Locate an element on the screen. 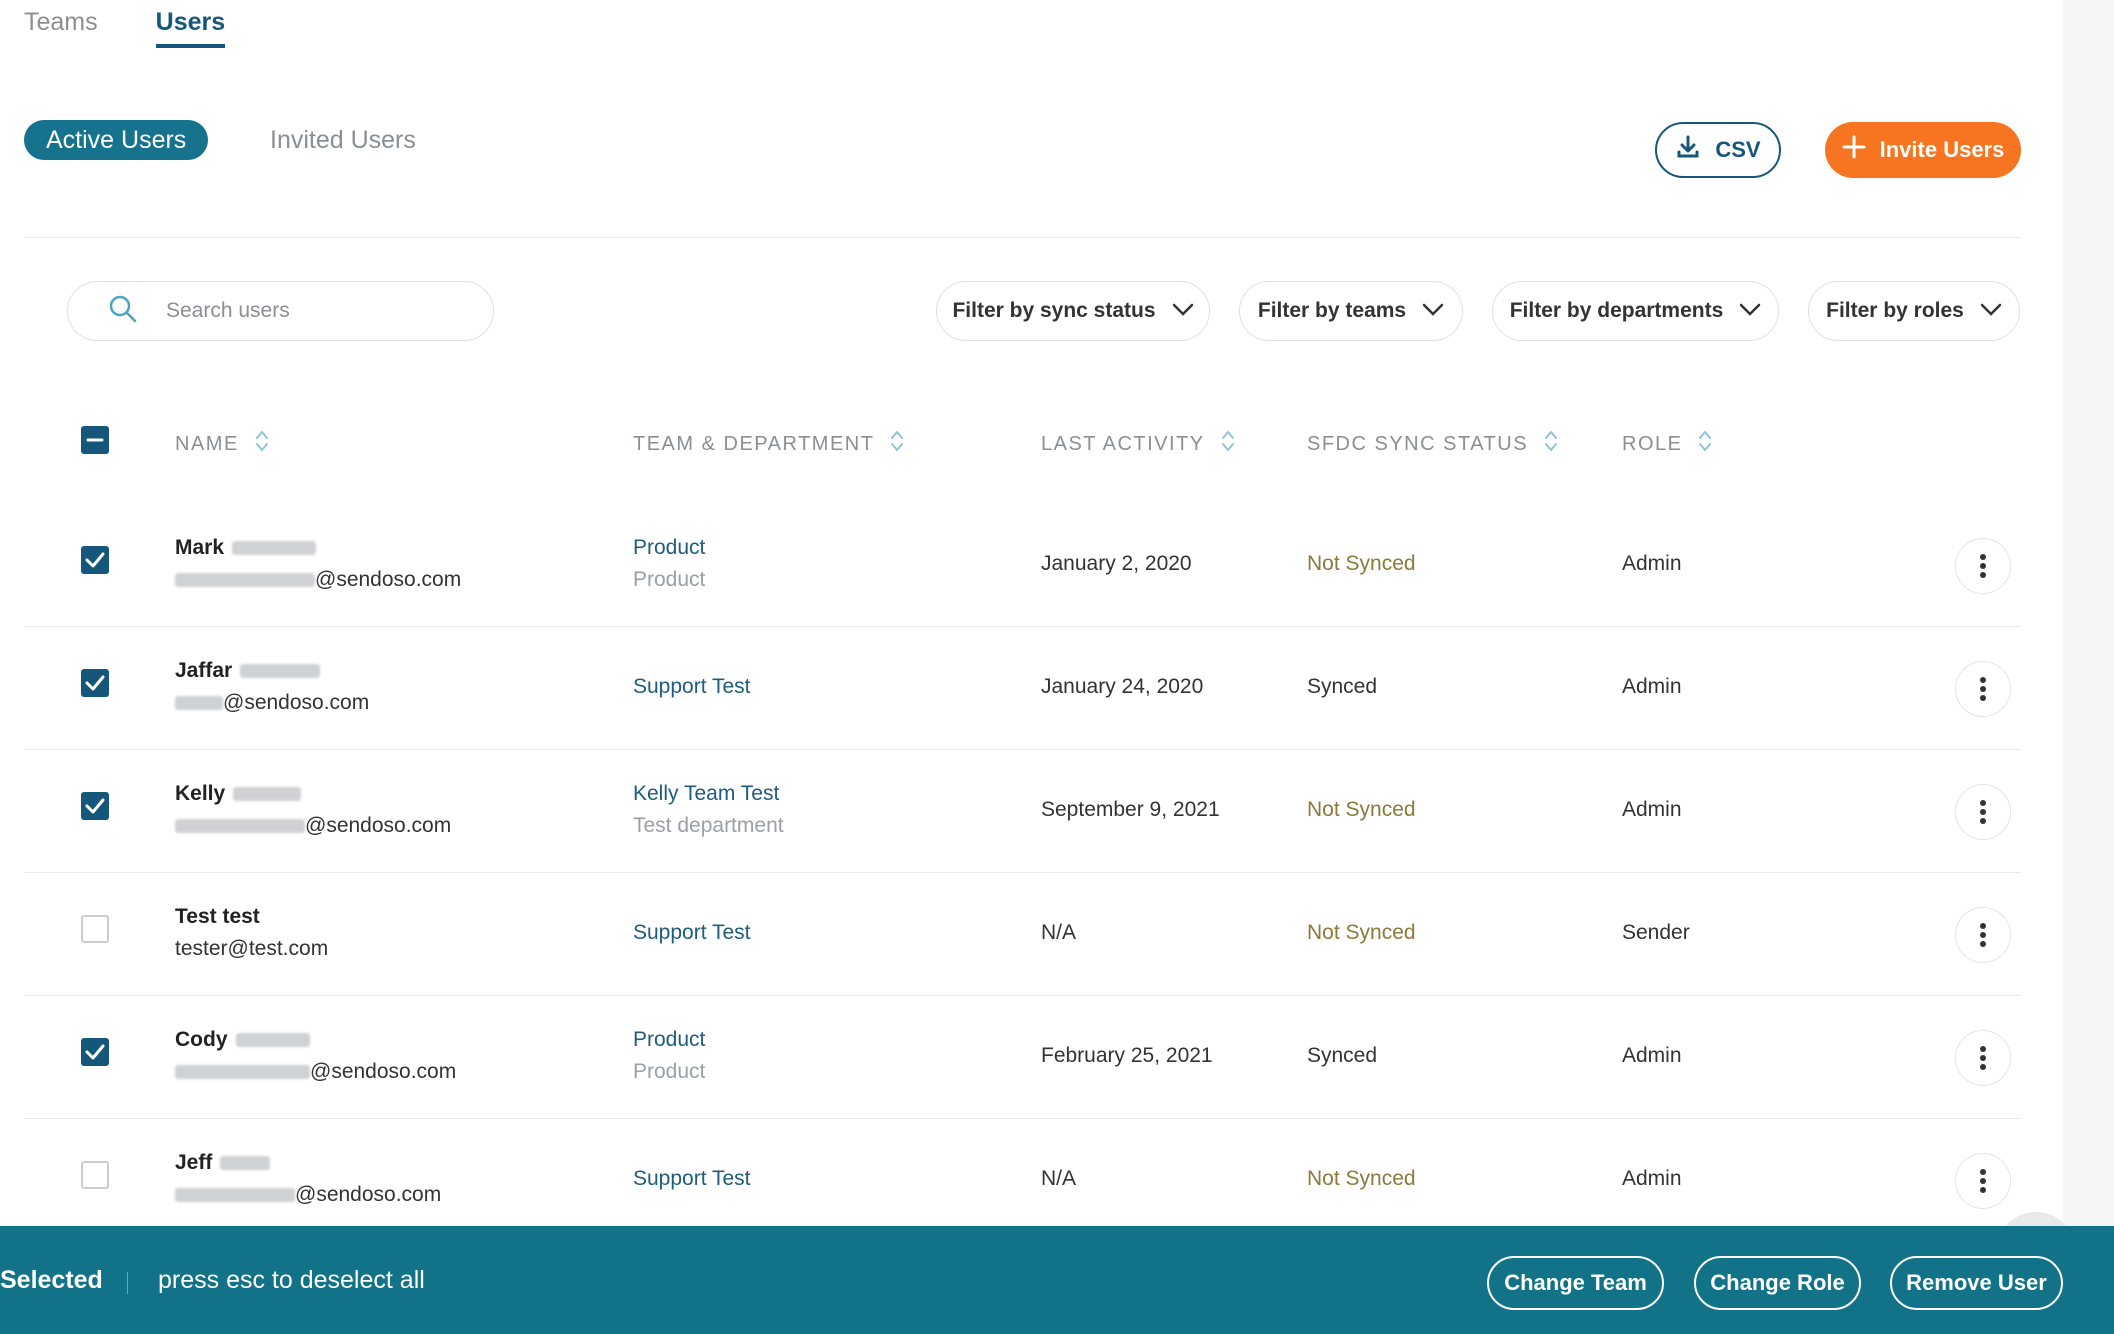  user-name: Mark is located at coordinates (246, 548).